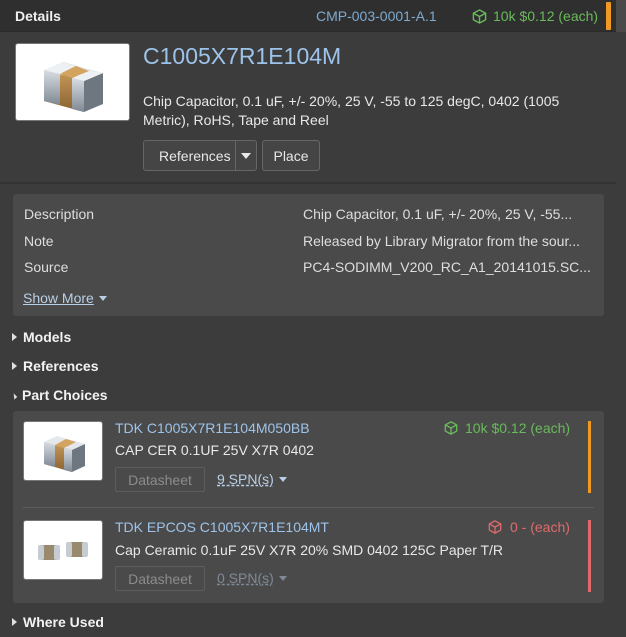  Describe the element at coordinates (59, 214) in the screenshot. I see `property-key: Description` at that location.